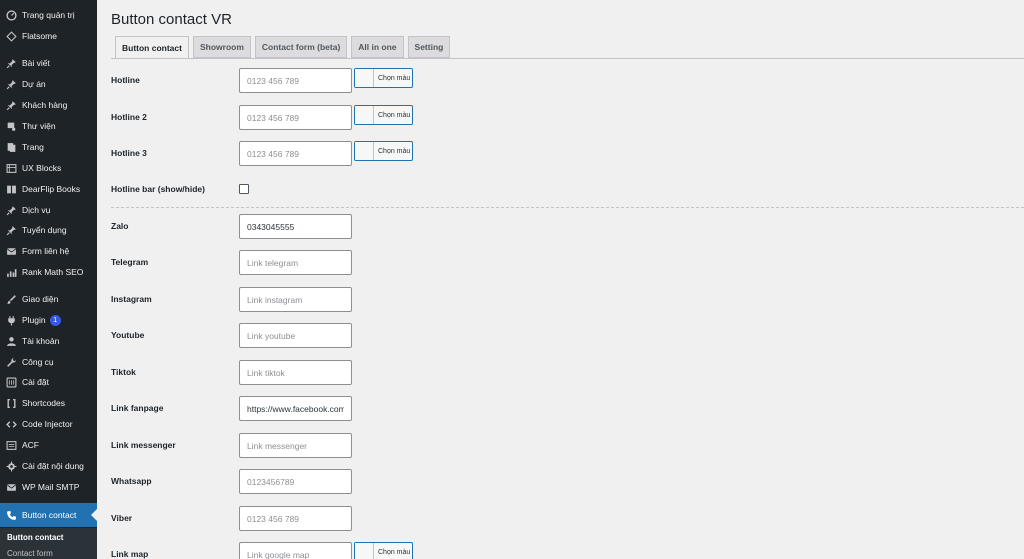 The width and height of the screenshot is (1024, 559). Describe the element at coordinates (48, 230) in the screenshot. I see `sidebar-item-tuyen-dung: Tuyển dụng` at that location.